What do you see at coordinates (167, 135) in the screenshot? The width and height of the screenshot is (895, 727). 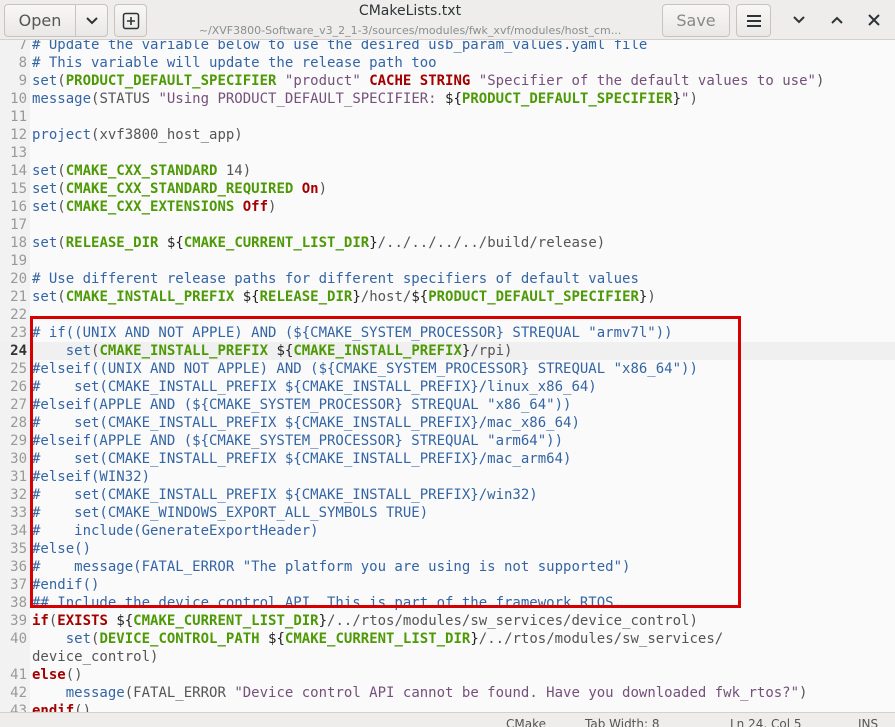 I see `code-token: (xvf3800_host_app)` at bounding box center [167, 135].